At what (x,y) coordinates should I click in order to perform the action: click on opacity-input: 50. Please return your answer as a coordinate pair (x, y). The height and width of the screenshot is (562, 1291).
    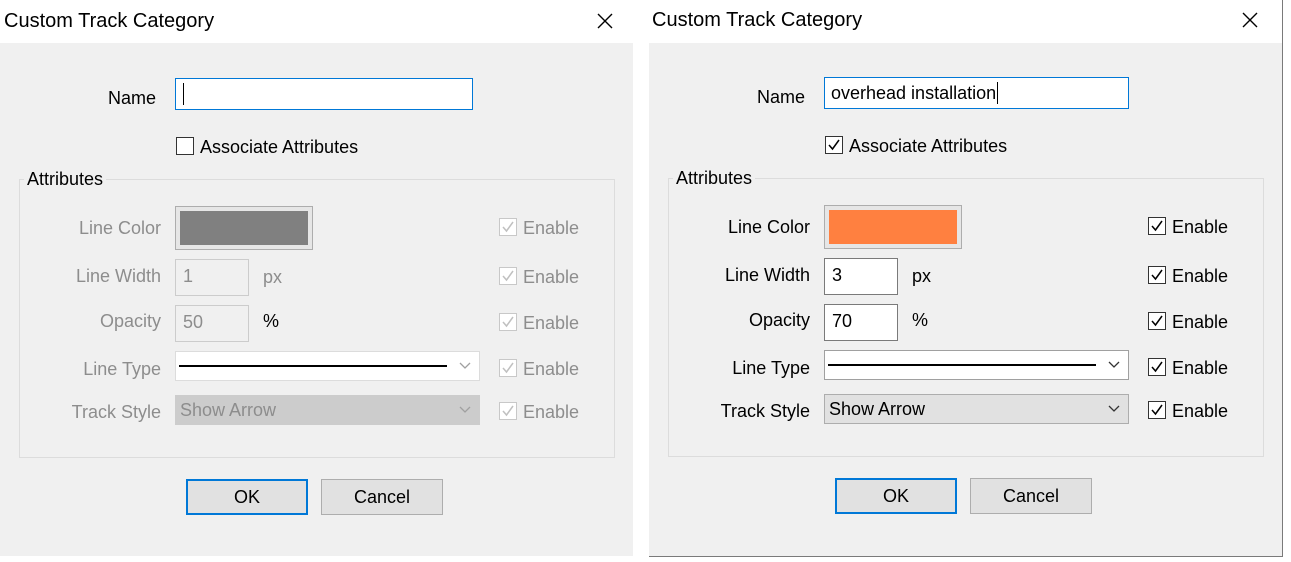
    Looking at the image, I should click on (212, 323).